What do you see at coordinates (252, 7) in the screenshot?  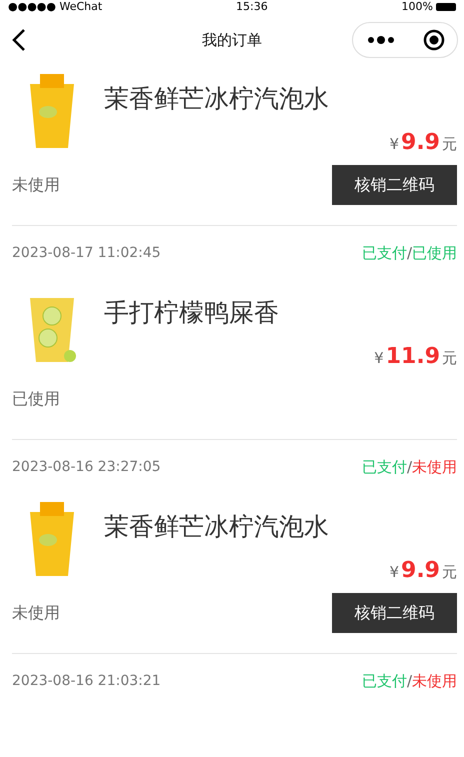 I see `clock-time: 15:36` at bounding box center [252, 7].